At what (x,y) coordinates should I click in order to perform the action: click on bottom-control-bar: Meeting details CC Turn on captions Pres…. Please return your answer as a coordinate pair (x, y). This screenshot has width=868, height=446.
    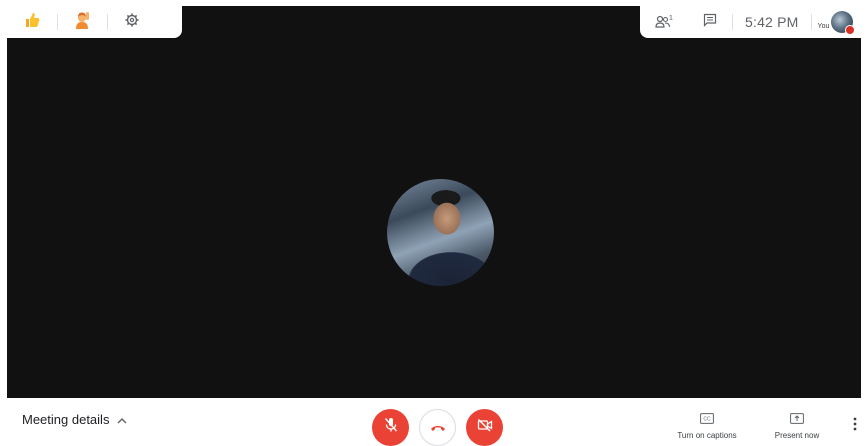
    Looking at the image, I should click on (434, 423).